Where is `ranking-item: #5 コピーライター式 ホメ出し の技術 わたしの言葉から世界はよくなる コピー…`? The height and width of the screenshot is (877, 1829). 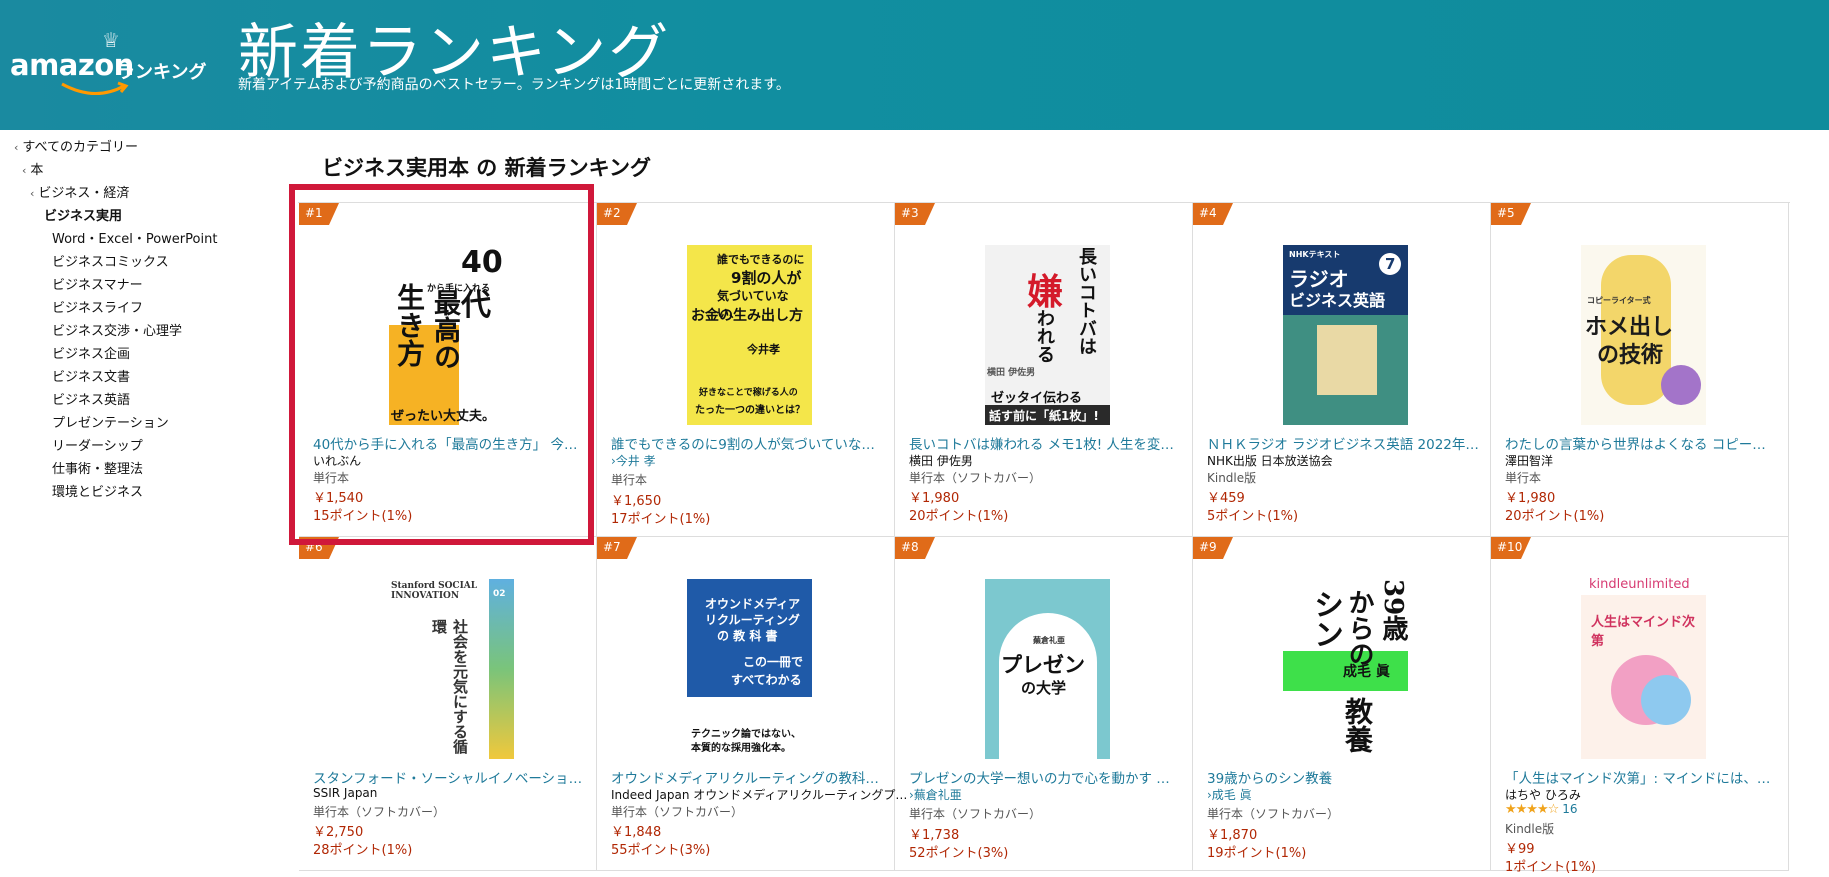 ranking-item: #5 コピーライター式 ホメ出し の技術 わたしの言葉から世界はよくなる コピー… is located at coordinates (1640, 370).